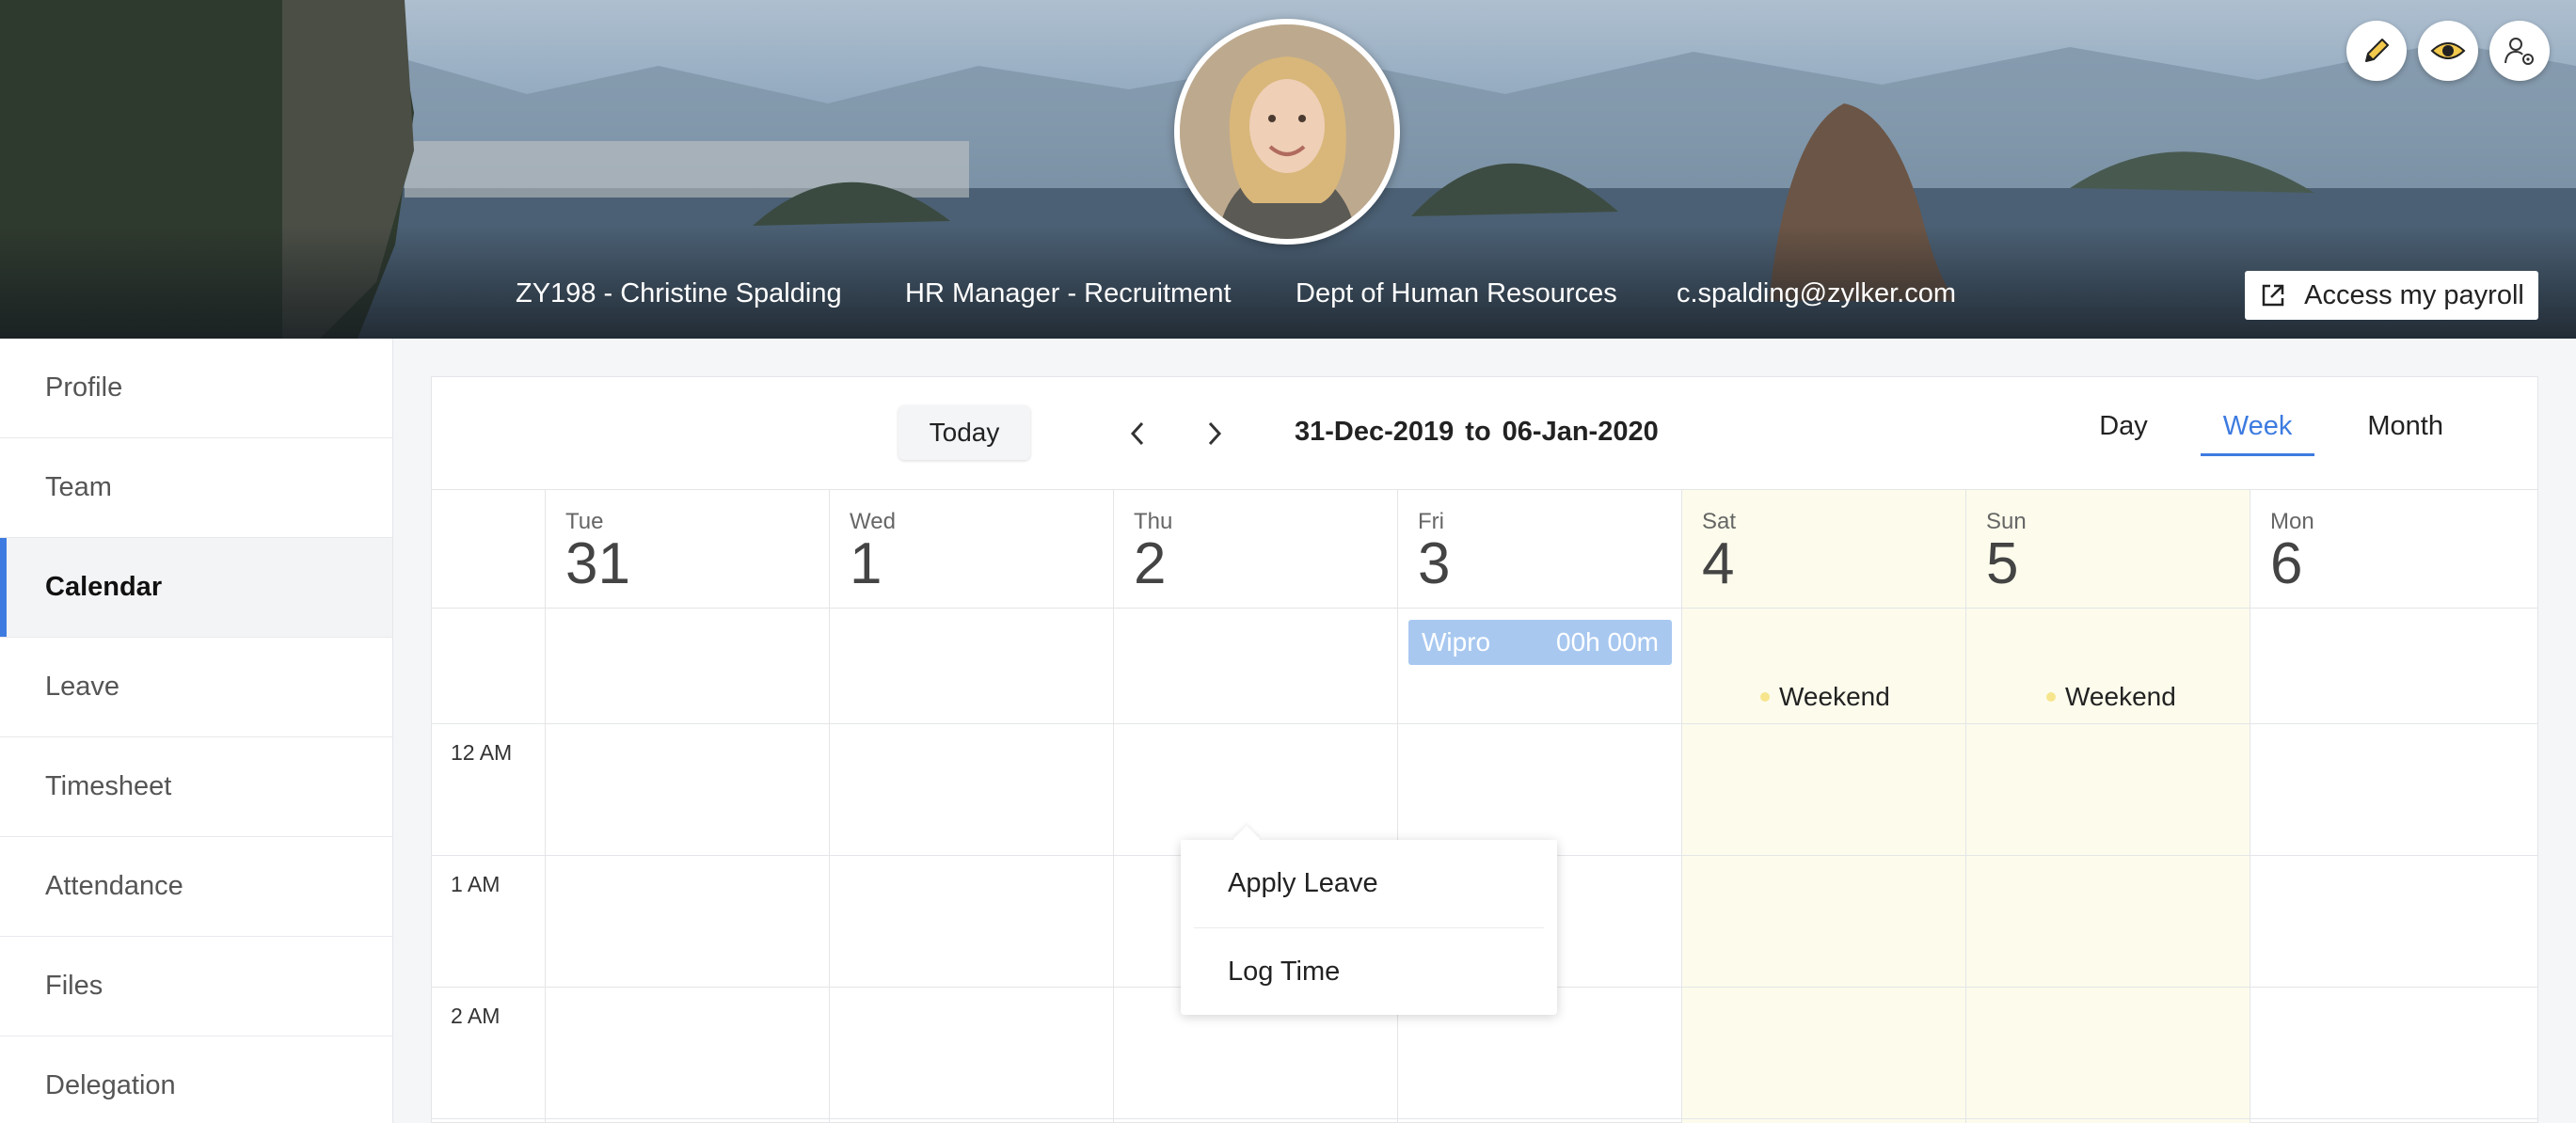  What do you see at coordinates (964, 432) in the screenshot?
I see `today-button: Today` at bounding box center [964, 432].